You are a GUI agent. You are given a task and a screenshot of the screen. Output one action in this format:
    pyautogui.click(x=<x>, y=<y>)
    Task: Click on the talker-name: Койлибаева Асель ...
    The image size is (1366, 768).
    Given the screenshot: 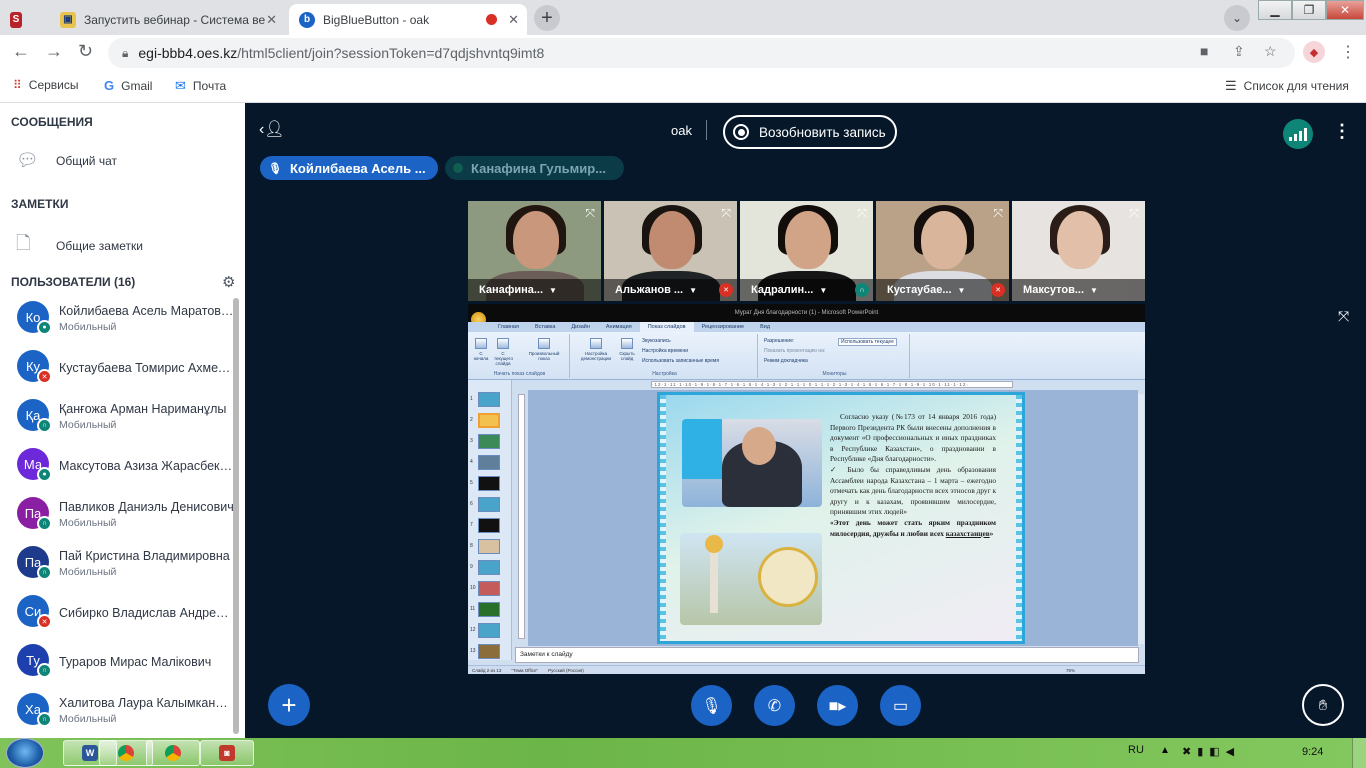 What is the action you would take?
    pyautogui.click(x=357, y=168)
    